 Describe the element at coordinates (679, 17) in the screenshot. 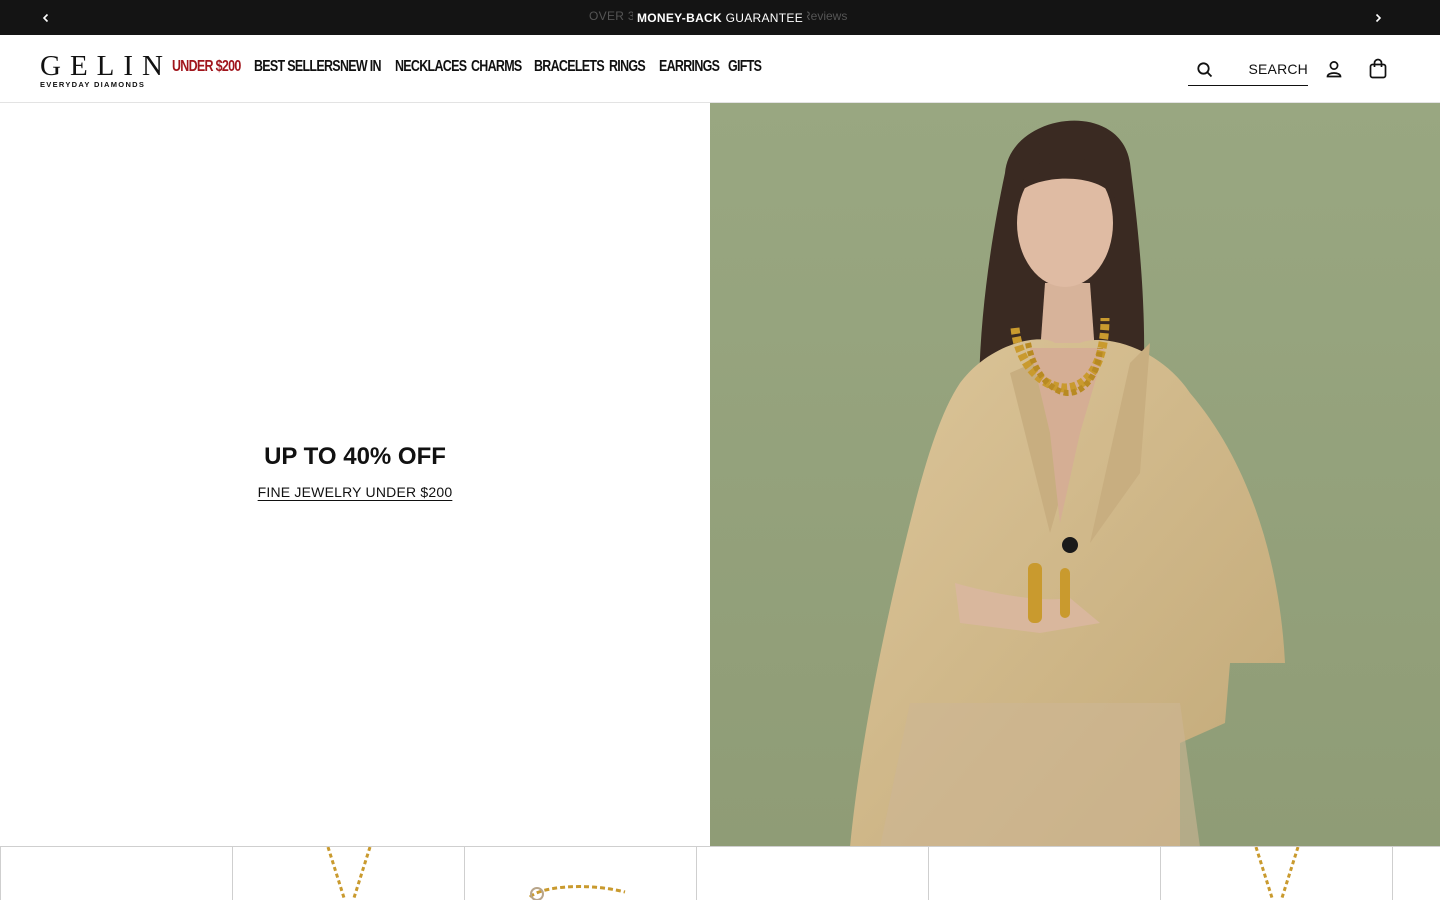

I see `announcement-bold: MONEY-BACK` at that location.